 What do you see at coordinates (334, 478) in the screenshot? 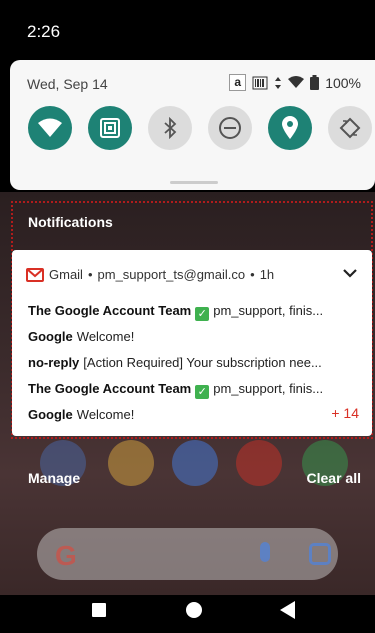
I see `clear-all-button: Clear all` at bounding box center [334, 478].